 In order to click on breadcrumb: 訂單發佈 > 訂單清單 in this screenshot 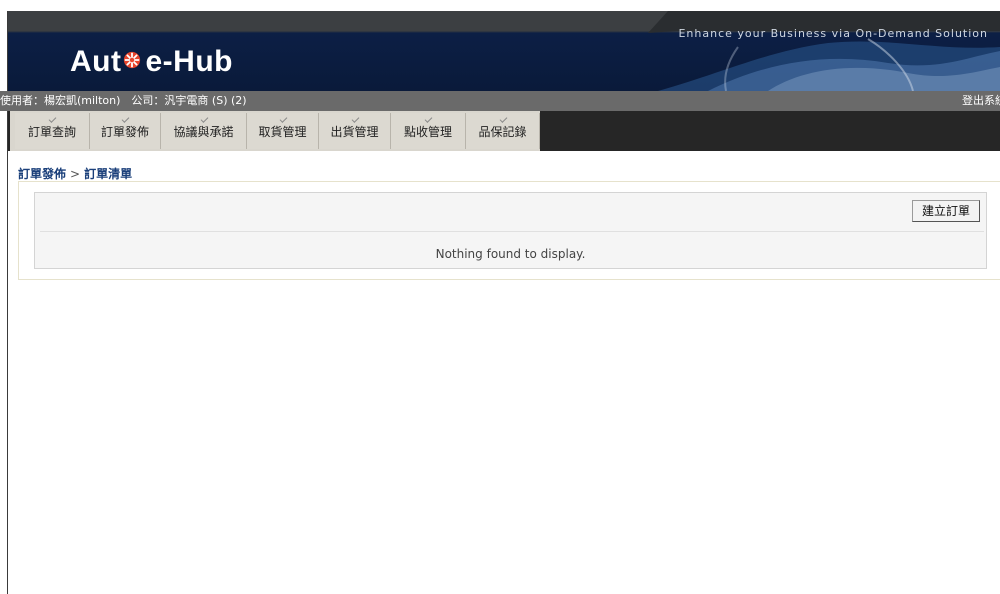, I will do `click(75, 173)`.